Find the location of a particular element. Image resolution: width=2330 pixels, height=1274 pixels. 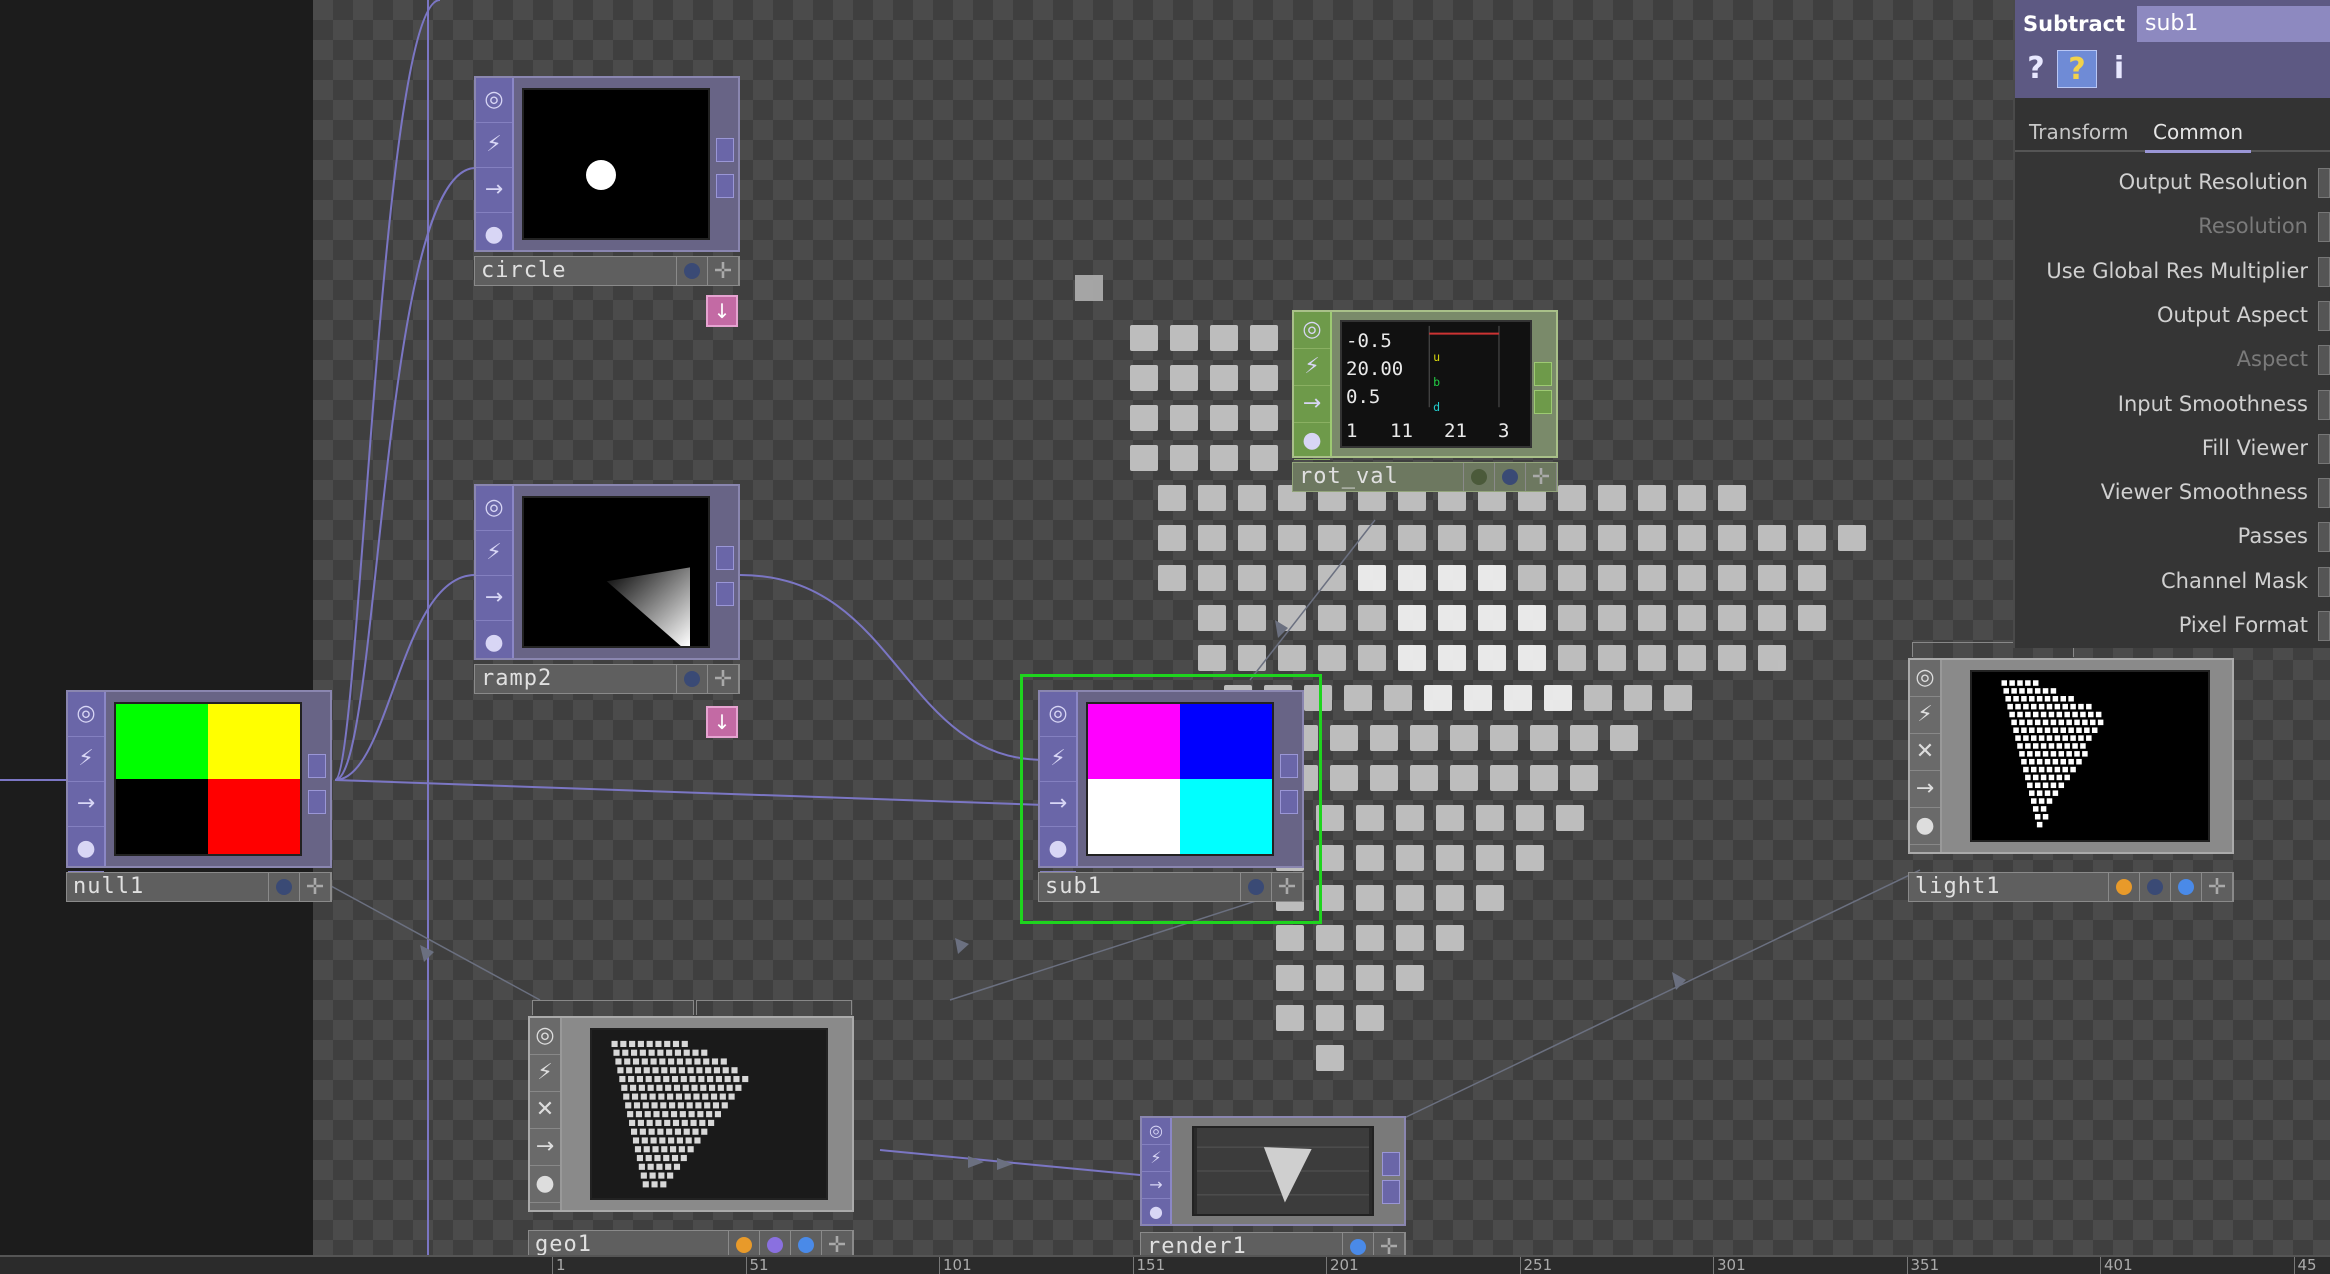

node-name-bar: light1 ✛ is located at coordinates (2071, 887).